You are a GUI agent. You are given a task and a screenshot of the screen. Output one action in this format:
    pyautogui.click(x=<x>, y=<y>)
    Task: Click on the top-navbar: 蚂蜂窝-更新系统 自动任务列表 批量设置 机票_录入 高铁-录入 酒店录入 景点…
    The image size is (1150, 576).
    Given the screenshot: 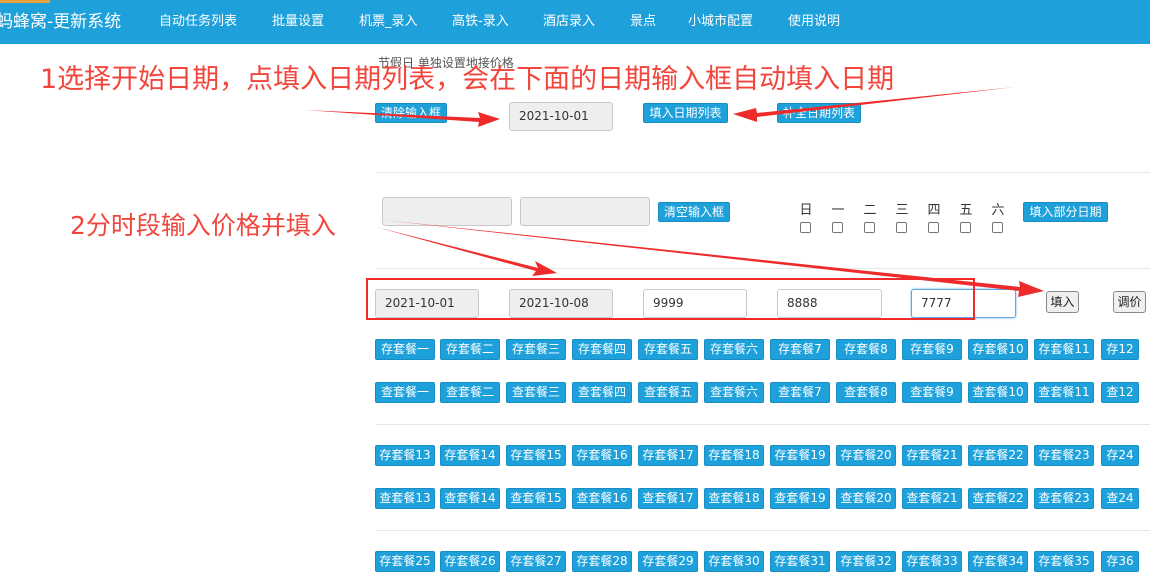 What is the action you would take?
    pyautogui.click(x=575, y=22)
    